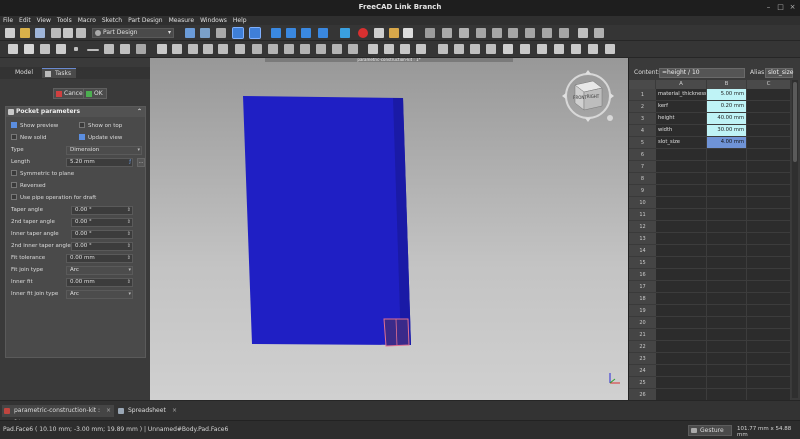  What do you see at coordinates (13, 49) in the screenshot?
I see `body-icon` at bounding box center [13, 49].